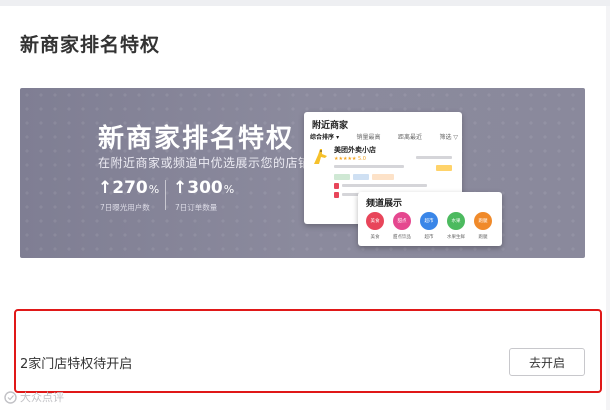 Image resolution: width=610 pixels, height=410 pixels. Describe the element at coordinates (429, 237) in the screenshot. I see `channel-label: 超市` at that location.